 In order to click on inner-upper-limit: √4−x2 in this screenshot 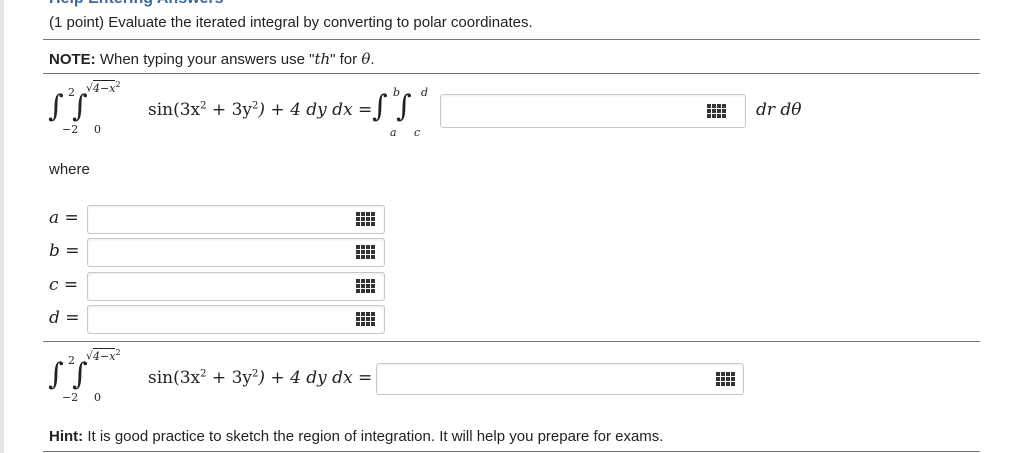, I will do `click(103, 87)`.